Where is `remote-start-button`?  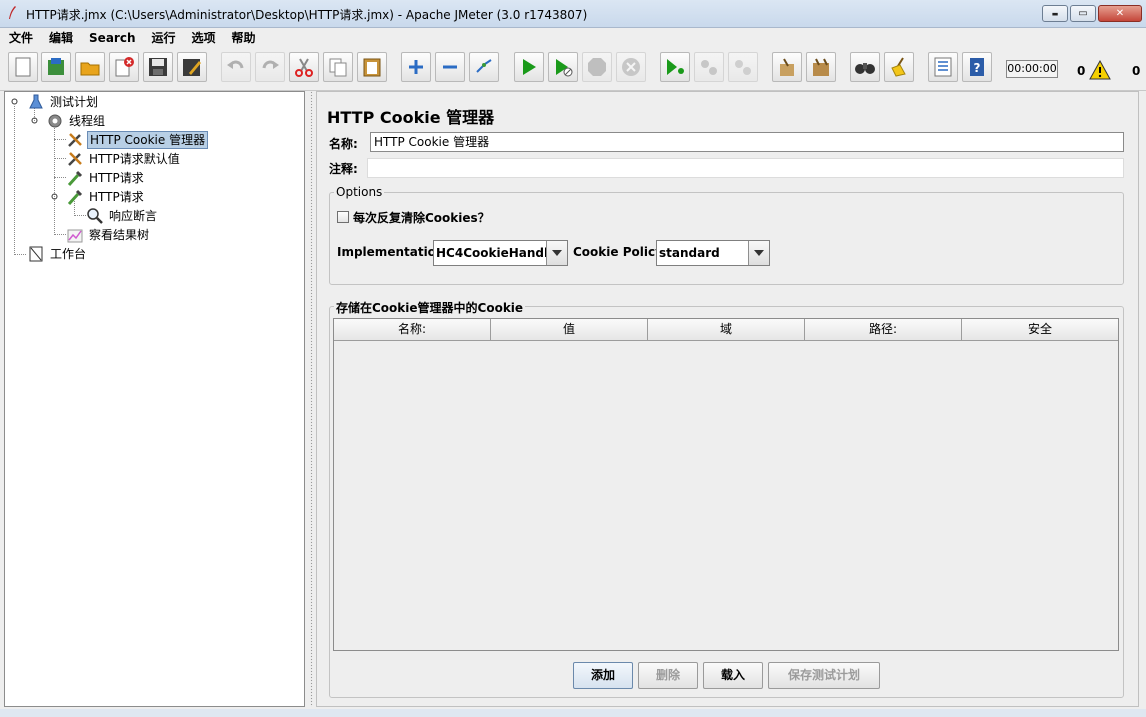
remote-start-button is located at coordinates (675, 67).